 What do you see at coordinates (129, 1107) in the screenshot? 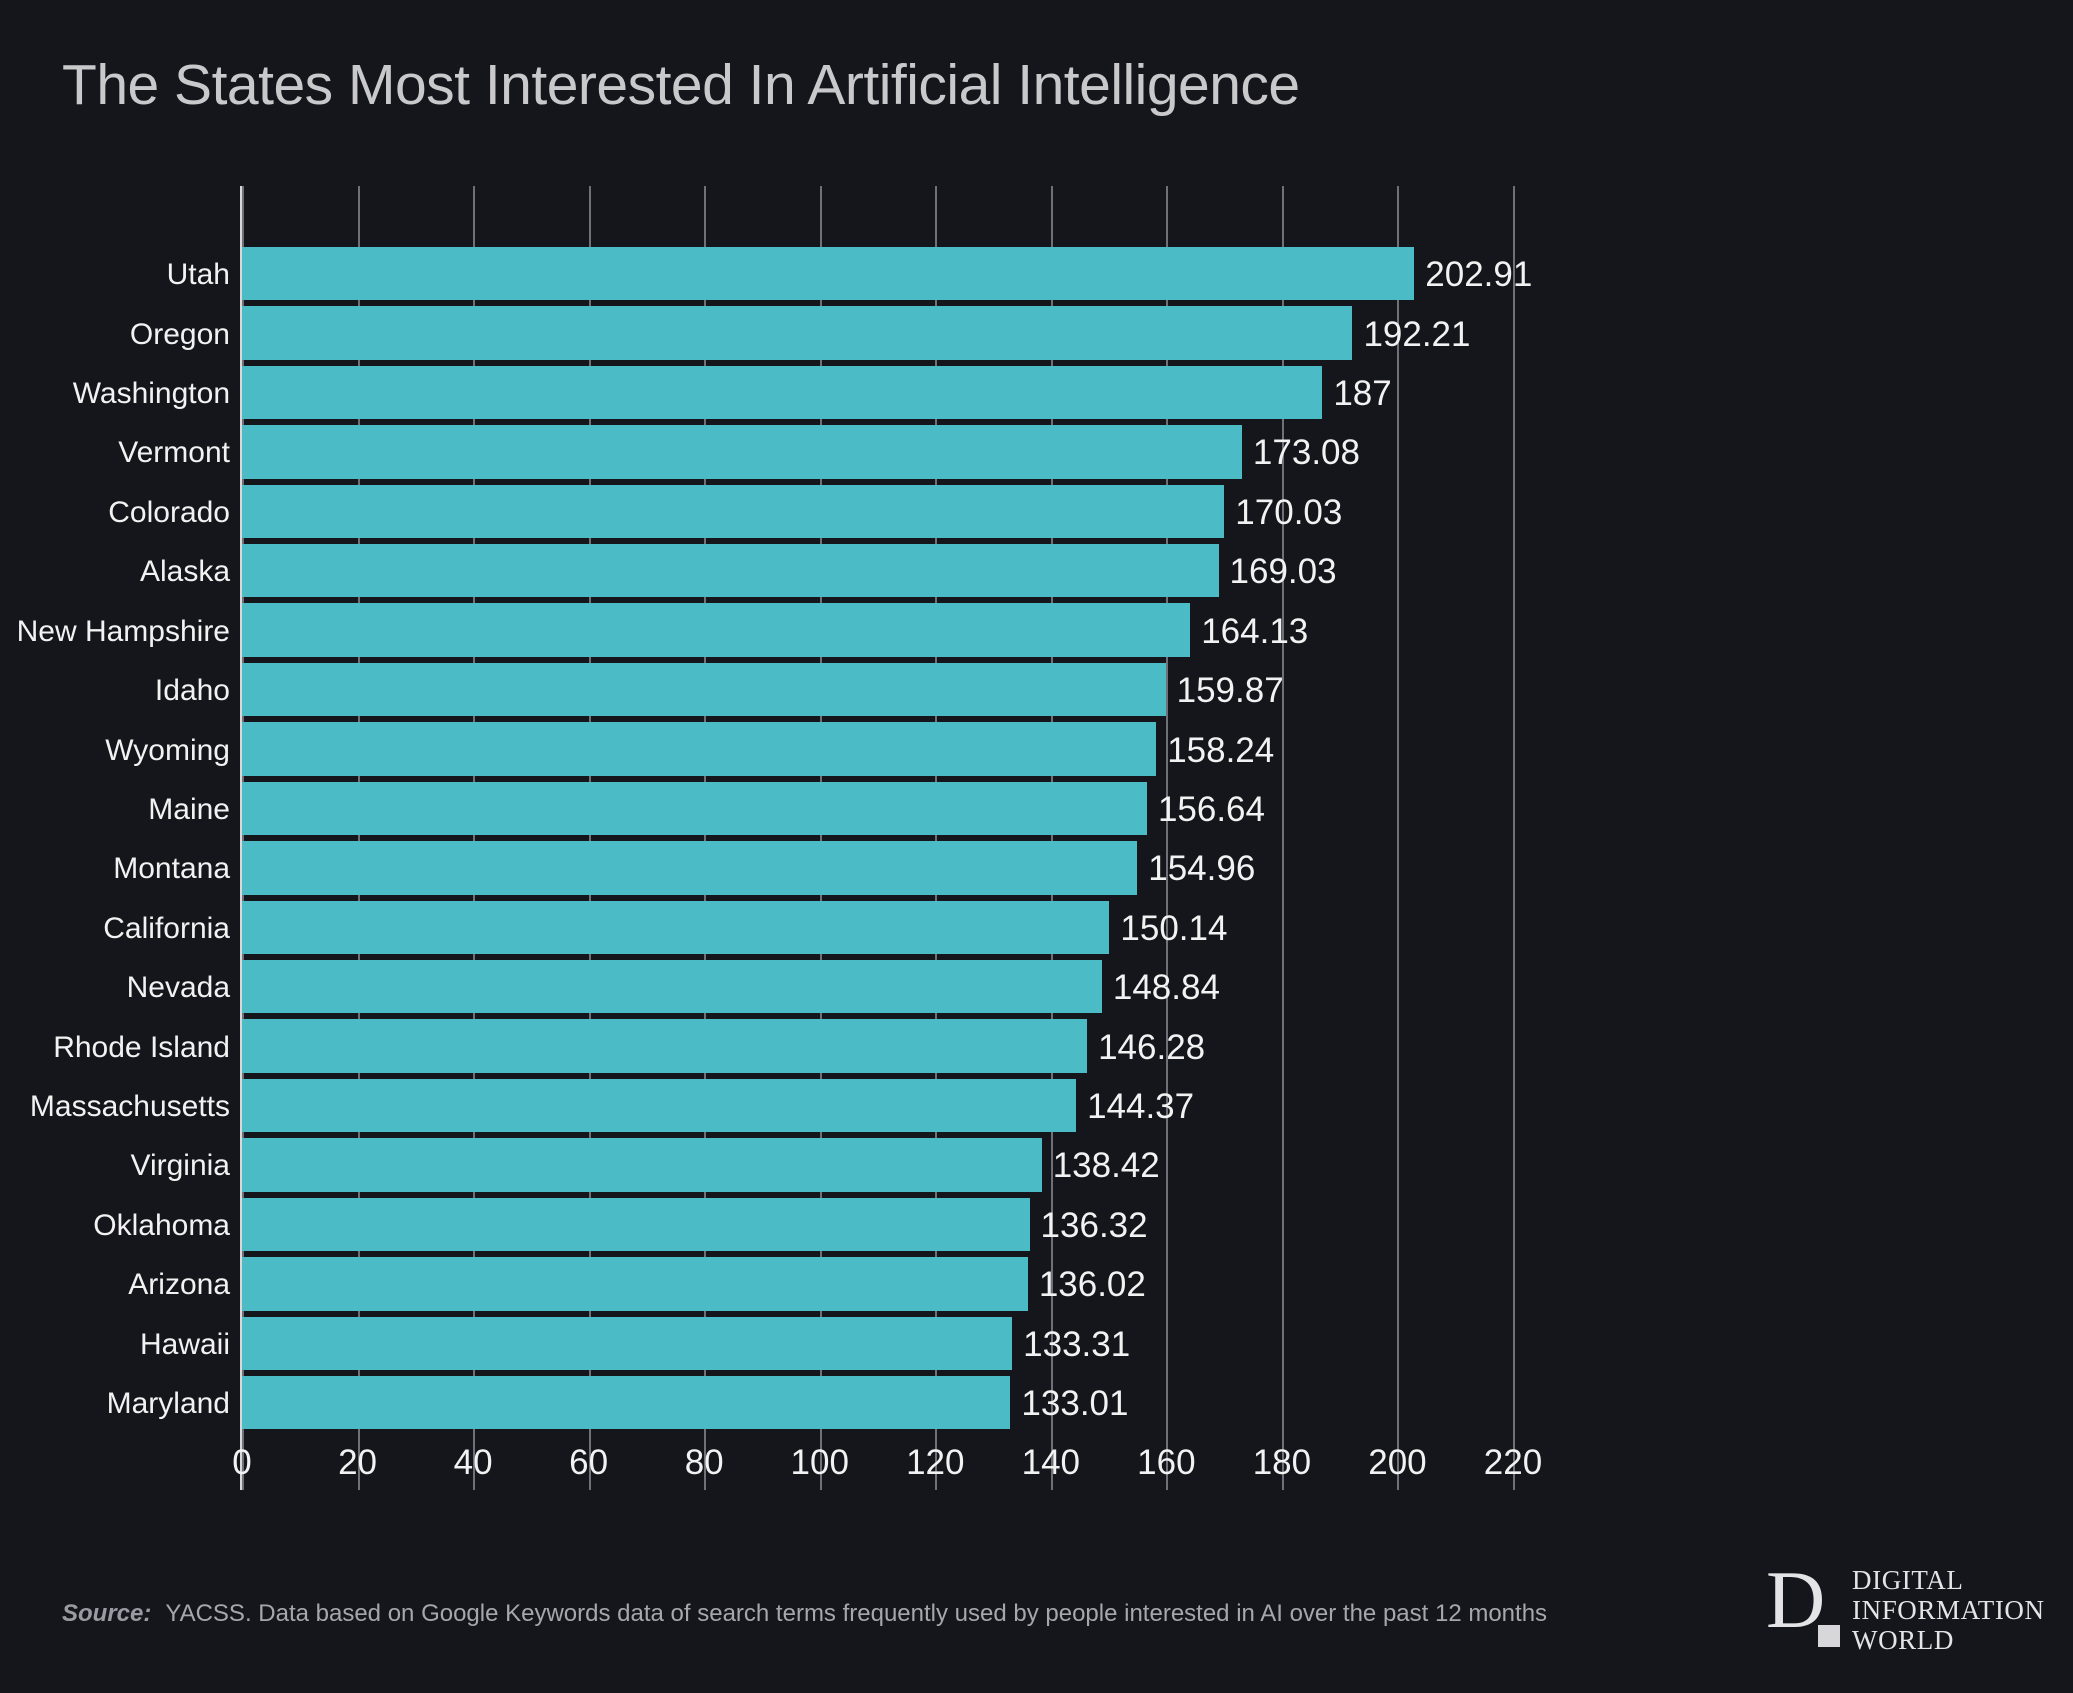
I see `category-label: Massachusetts` at bounding box center [129, 1107].